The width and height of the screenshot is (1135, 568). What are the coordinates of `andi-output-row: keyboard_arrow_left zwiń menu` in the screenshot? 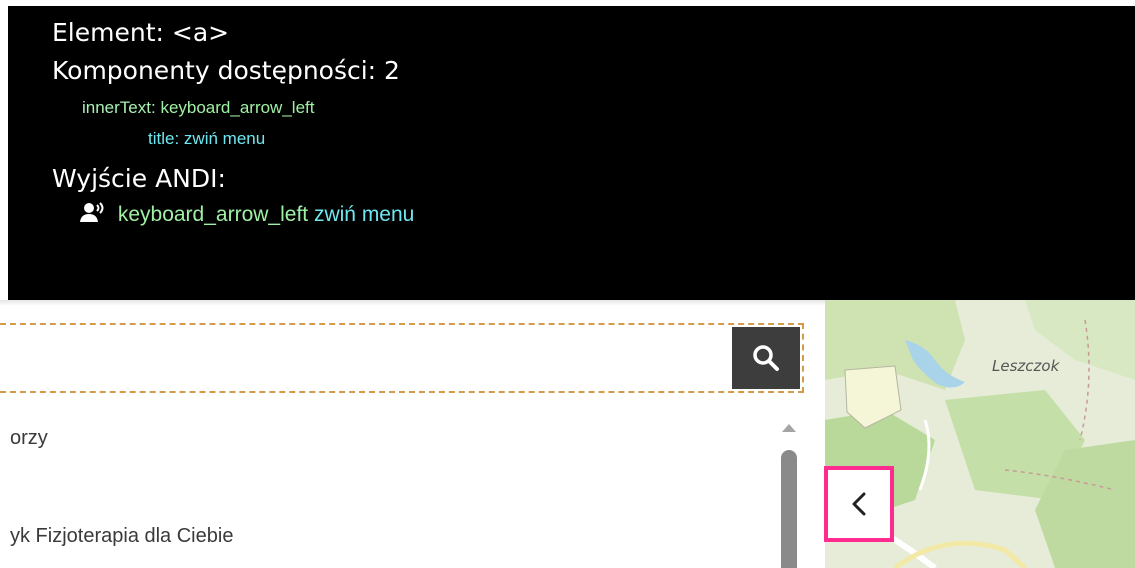 It's located at (247, 215).